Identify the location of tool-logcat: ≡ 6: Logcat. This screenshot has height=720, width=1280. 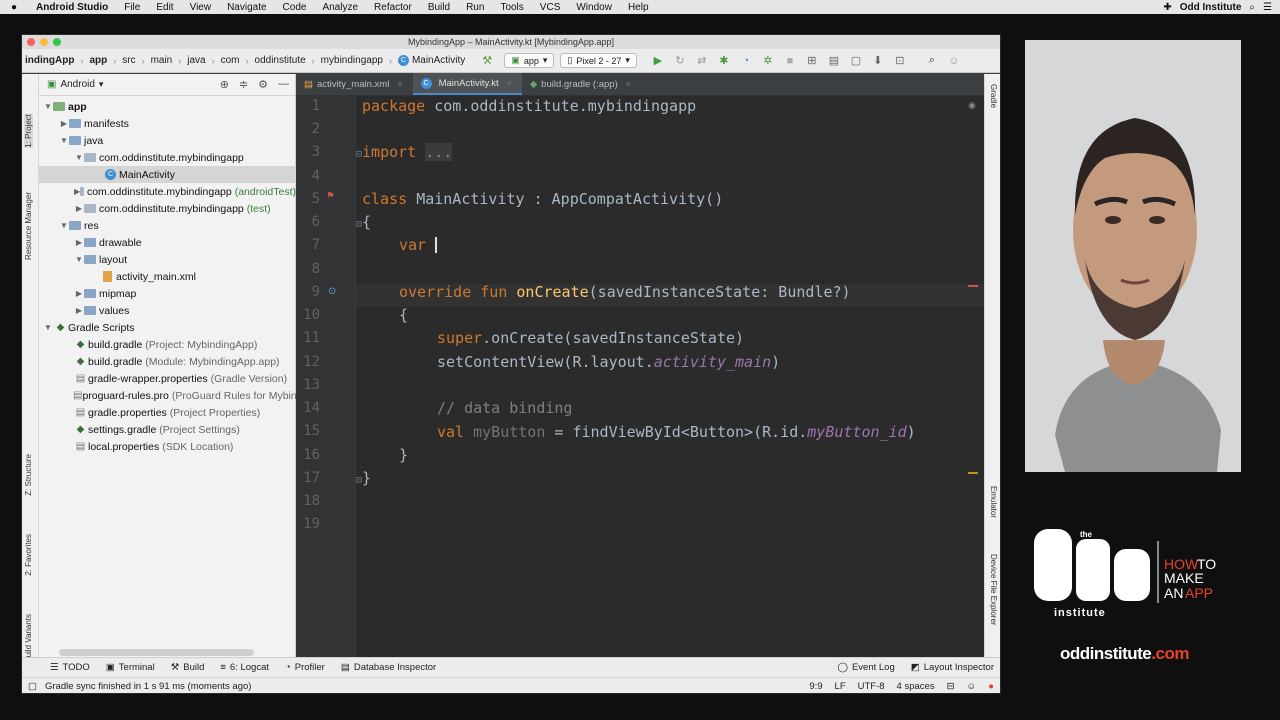
(244, 667).